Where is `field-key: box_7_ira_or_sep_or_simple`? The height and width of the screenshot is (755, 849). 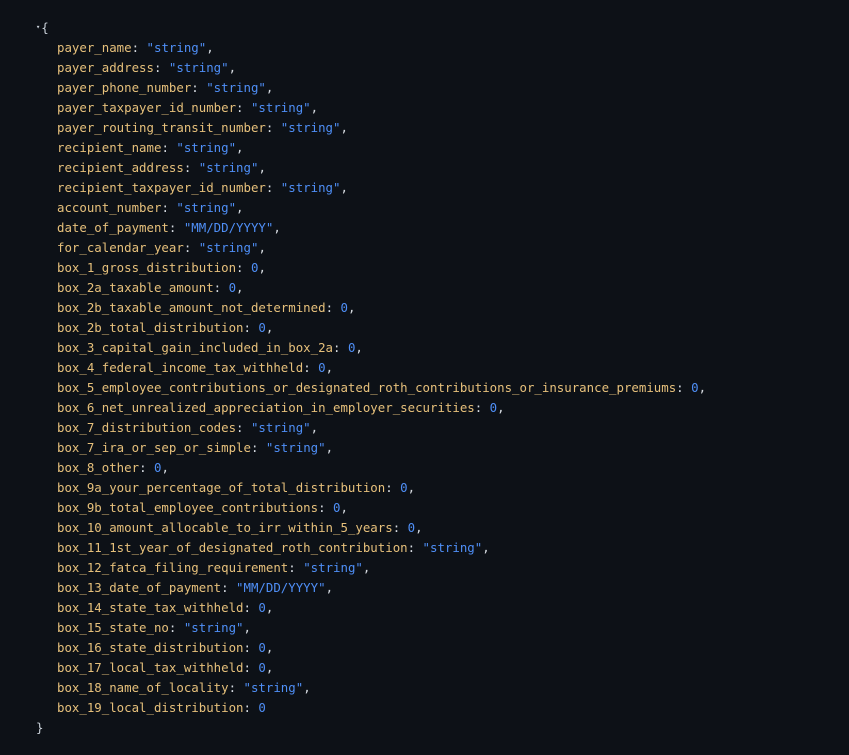 field-key: box_7_ira_or_sep_or_simple is located at coordinates (154, 447).